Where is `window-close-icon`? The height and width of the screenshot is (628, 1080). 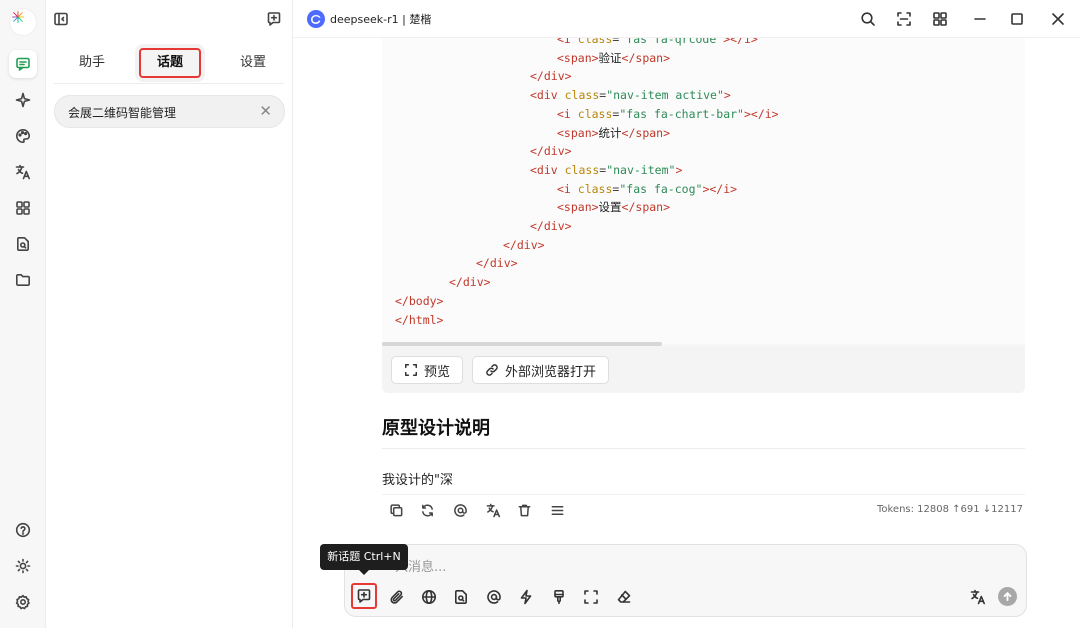
window-close-icon is located at coordinates (1058, 19).